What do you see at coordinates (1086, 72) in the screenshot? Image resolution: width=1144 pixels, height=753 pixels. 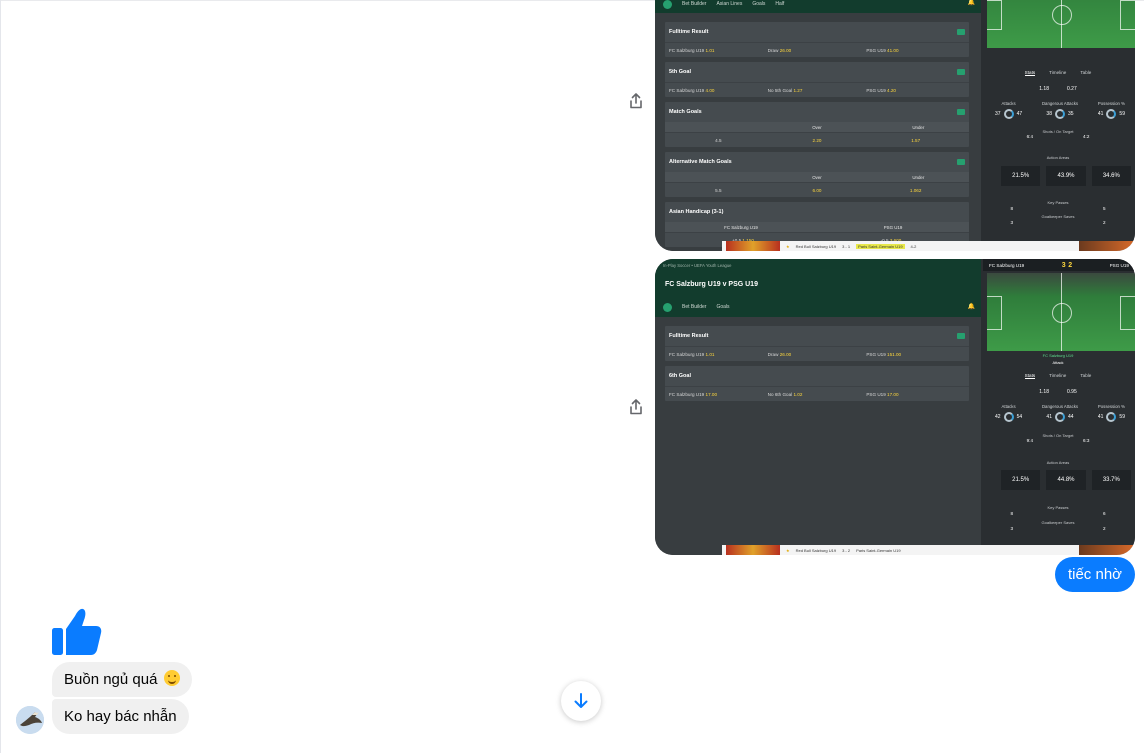 I see `tab-table: Table` at bounding box center [1086, 72].